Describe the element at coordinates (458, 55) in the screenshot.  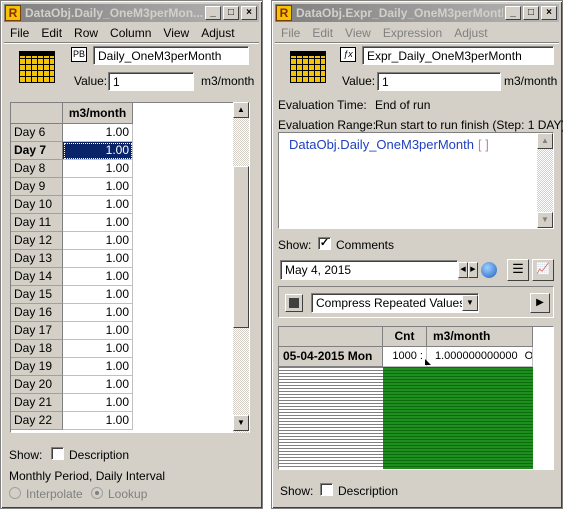
I see `object-name-field: Expr_Daily_OneM3perMonth` at that location.